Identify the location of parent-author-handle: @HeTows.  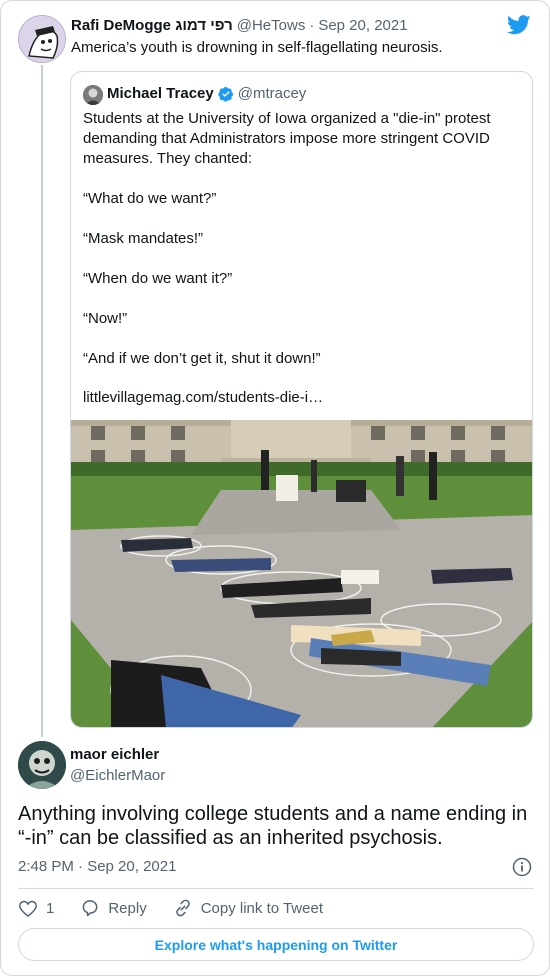
(271, 25).